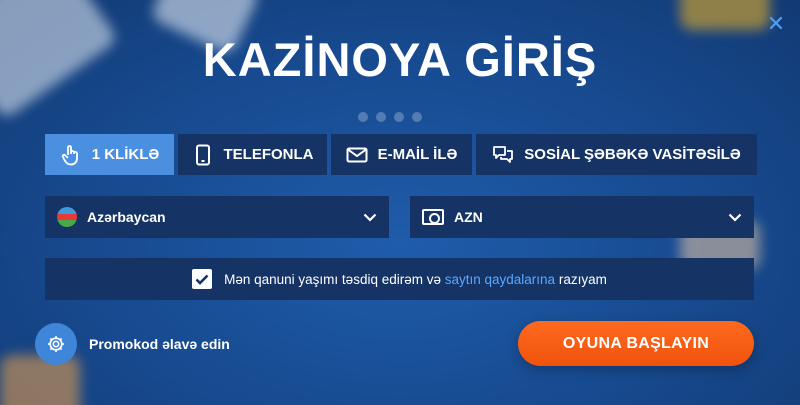  I want to click on tab-social: SOSİAL ŞƏBƏKƏ VASİTƏSİLƏ, so click(616, 154).